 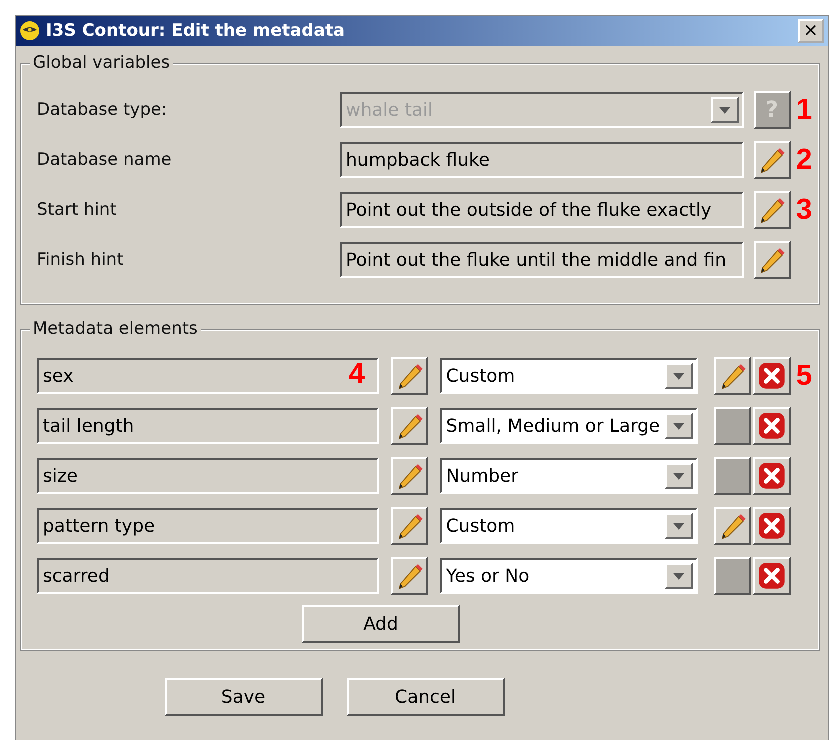 I want to click on cancel-button: Cancel, so click(x=425, y=697).